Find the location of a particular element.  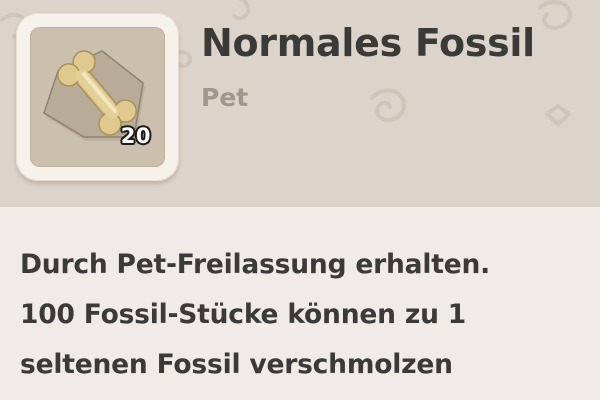

description-line: 100 Fossil-Stücke können zu 1 is located at coordinates (243, 314).